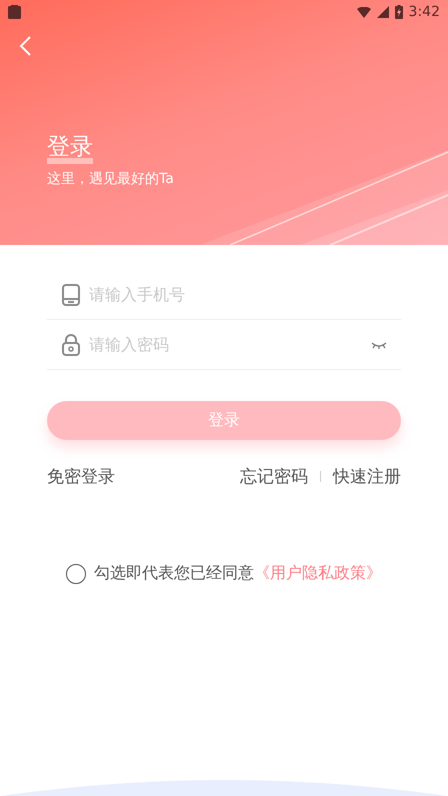  I want to click on battery-icon, so click(398, 12).